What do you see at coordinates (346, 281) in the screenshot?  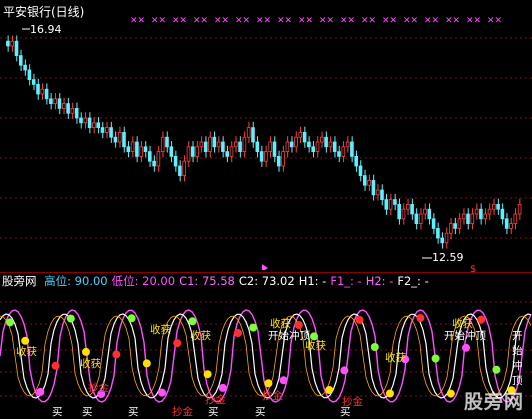 I see `indicator-item: F1_: -` at bounding box center [346, 281].